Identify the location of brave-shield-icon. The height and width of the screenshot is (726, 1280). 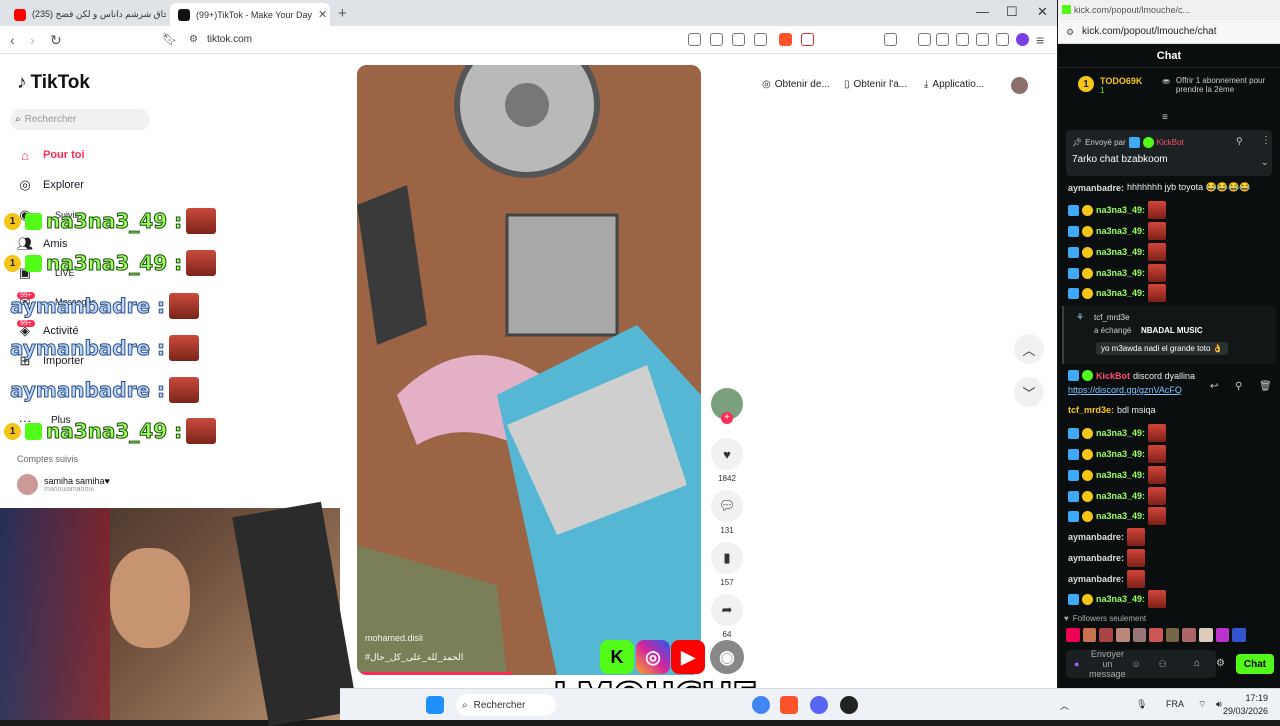
(785, 39).